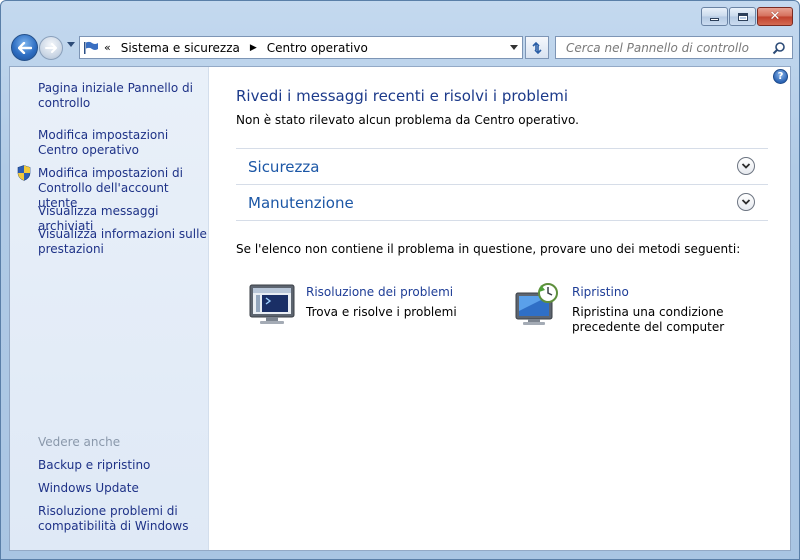 The height and width of the screenshot is (560, 800). I want to click on forward-arrow-icon, so click(51, 48).